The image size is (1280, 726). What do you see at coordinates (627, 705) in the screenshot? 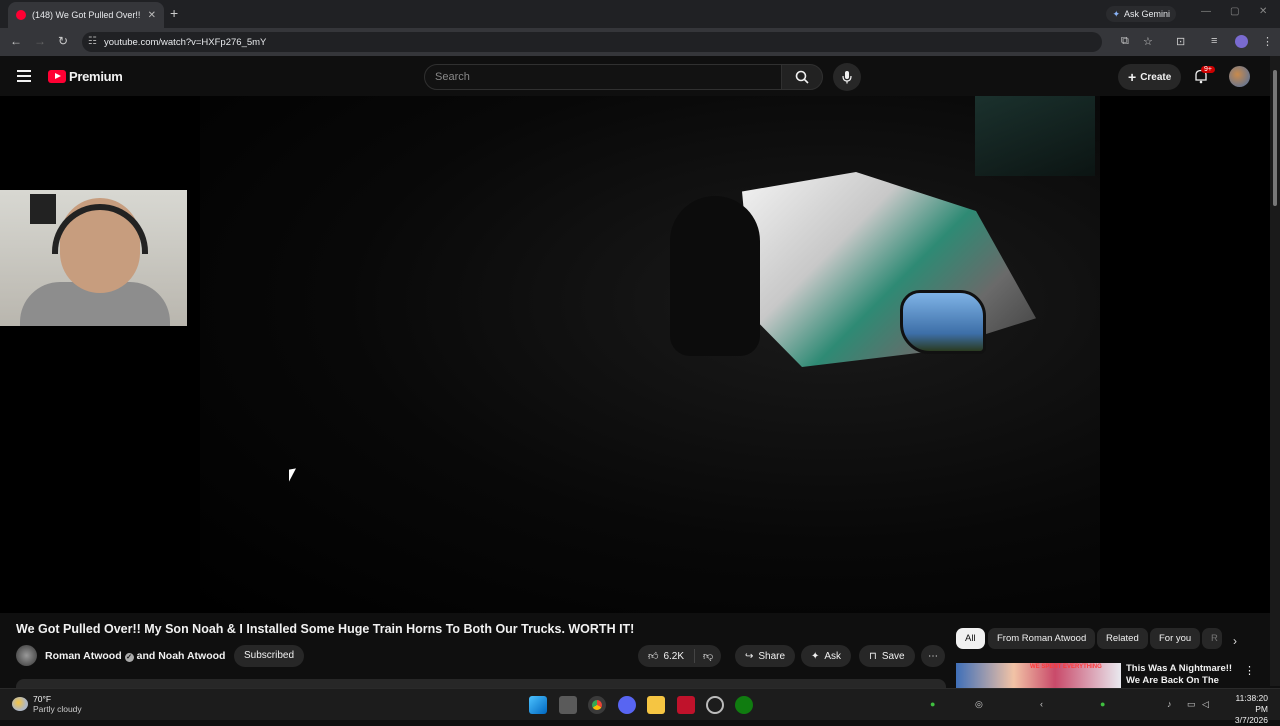
I see `discord-icon` at bounding box center [627, 705].